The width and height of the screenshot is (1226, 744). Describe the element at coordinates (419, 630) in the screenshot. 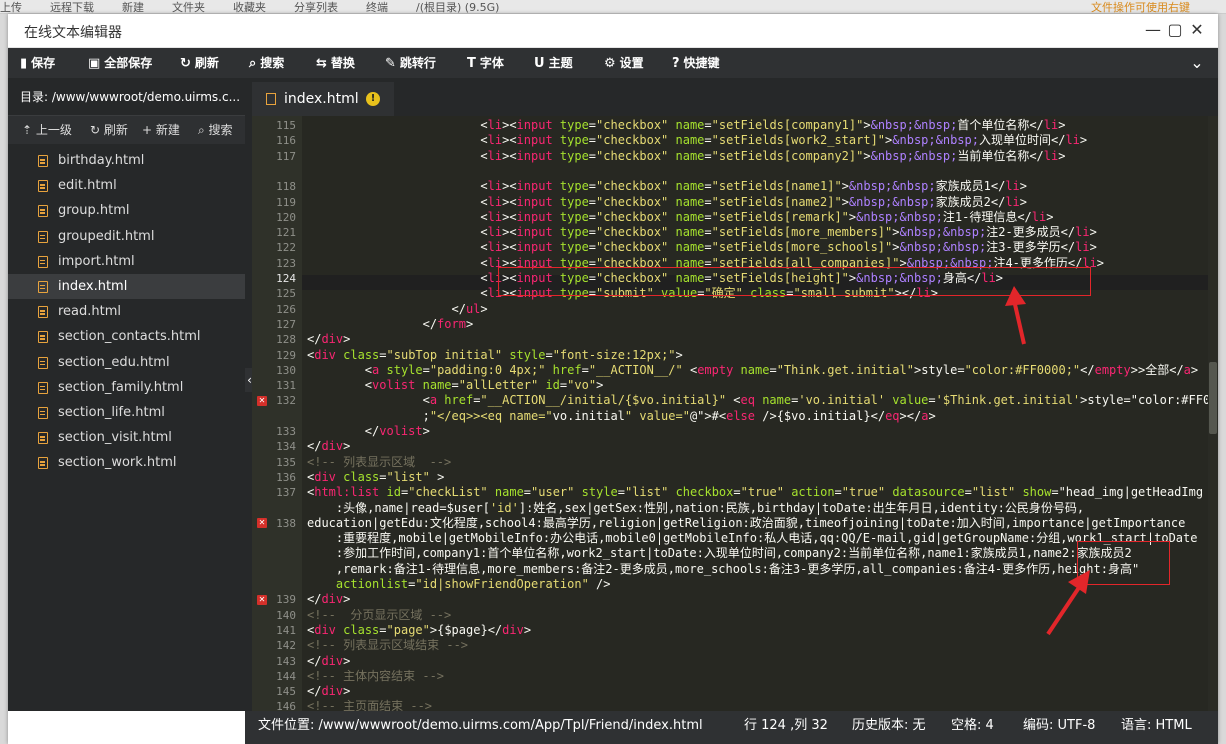

I see `code-line: <div class="page">{$page}</div>` at that location.